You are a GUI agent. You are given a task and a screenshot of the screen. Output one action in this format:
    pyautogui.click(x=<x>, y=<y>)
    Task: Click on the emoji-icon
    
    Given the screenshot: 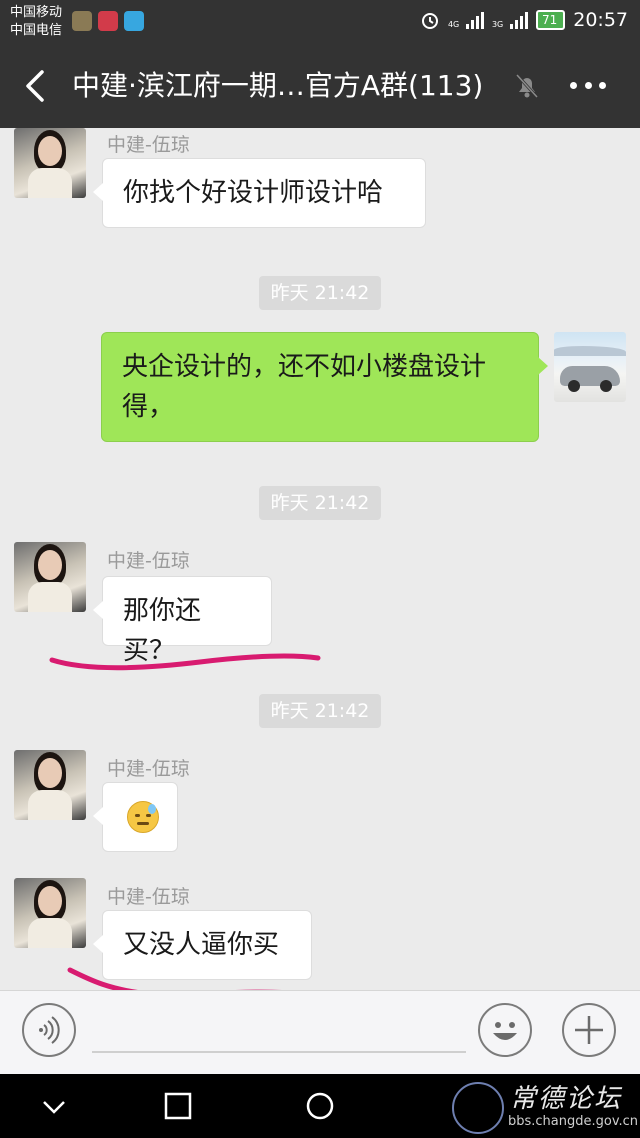 What is the action you would take?
    pyautogui.click(x=505, y=1030)
    